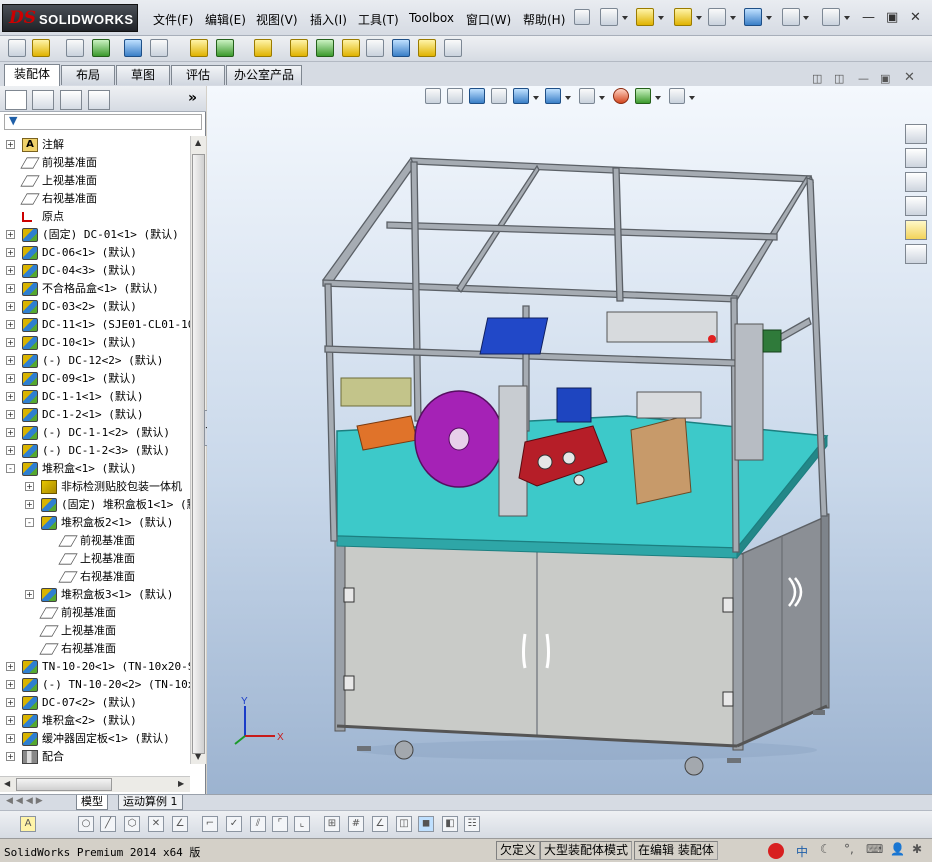 This screenshot has height=862, width=932. Describe the element at coordinates (198, 75) in the screenshot. I see `tab-evaluate: 评估` at that location.